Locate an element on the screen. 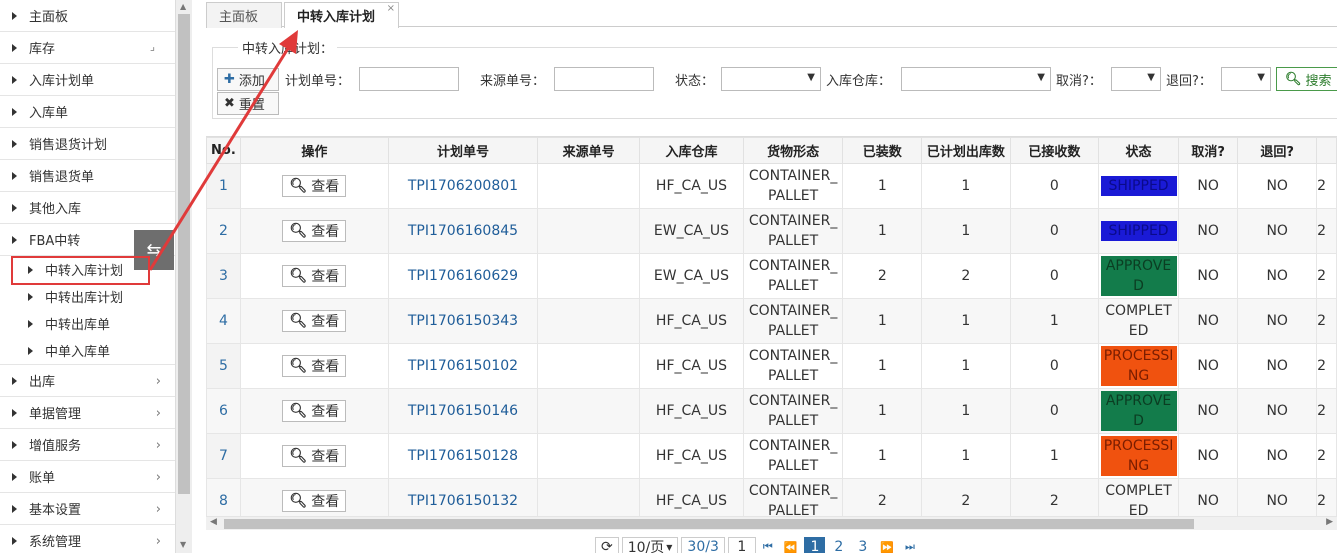 The height and width of the screenshot is (553, 1337). sidebar-item: 单据管理 › is located at coordinates (87, 413).